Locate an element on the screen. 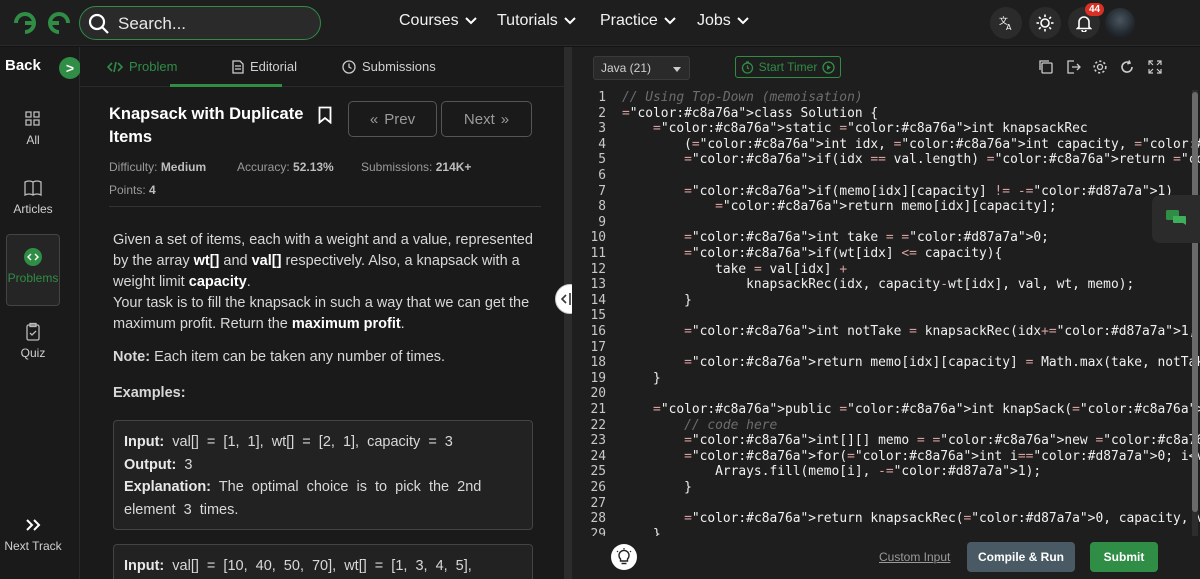 The width and height of the screenshot is (1200, 579). line-number: 10 is located at coordinates (598, 238).